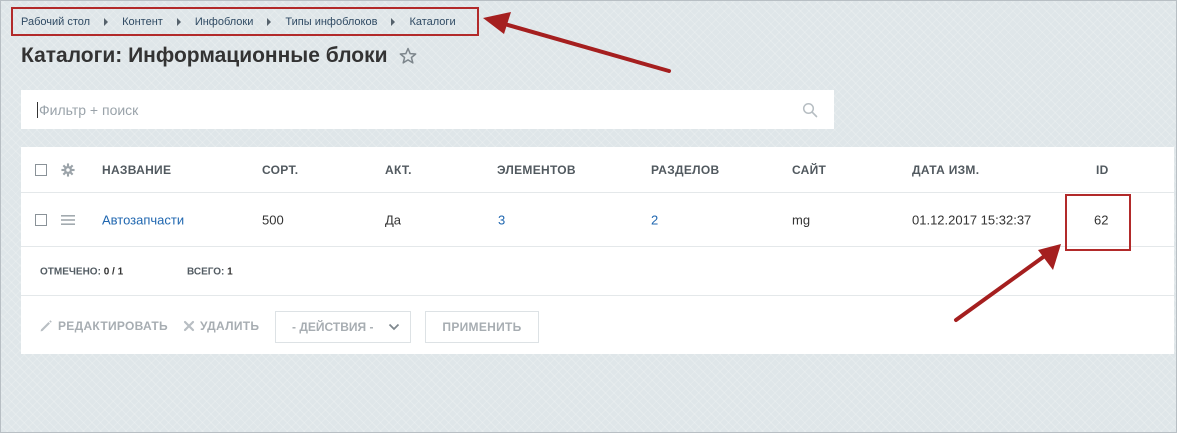 The image size is (1177, 433). What do you see at coordinates (685, 170) in the screenshot?
I see `column-header-sections: РАЗДЕЛОВ` at bounding box center [685, 170].